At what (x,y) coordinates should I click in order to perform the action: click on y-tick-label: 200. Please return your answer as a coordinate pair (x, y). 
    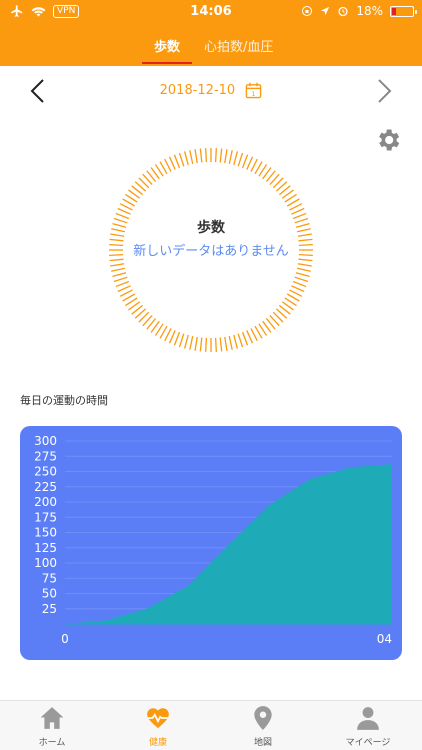
    Looking at the image, I should click on (45, 502).